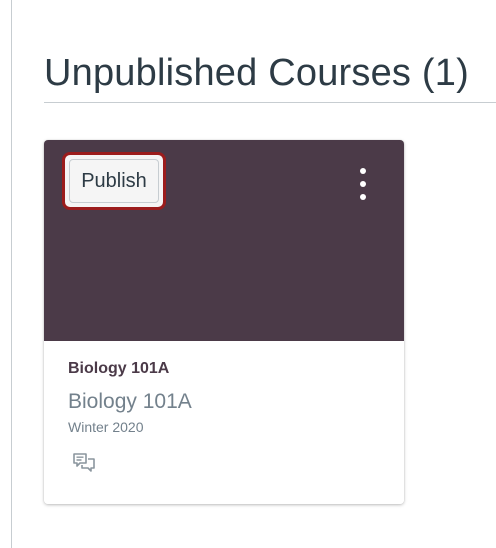  What do you see at coordinates (270, 102) in the screenshot?
I see `section-divider` at bounding box center [270, 102].